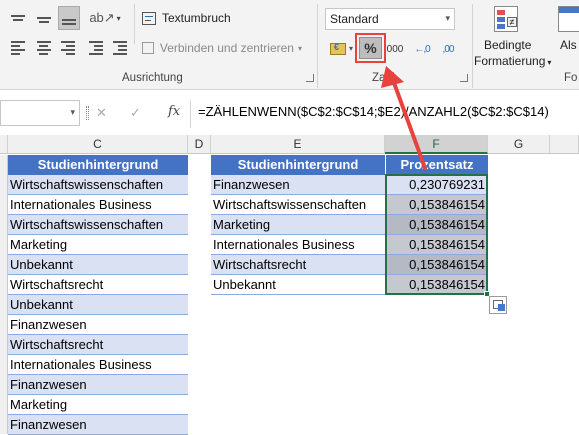 This screenshot has width=579, height=435. Describe the element at coordinates (354, 19) in the screenshot. I see `number-format-value: Standard` at that location.